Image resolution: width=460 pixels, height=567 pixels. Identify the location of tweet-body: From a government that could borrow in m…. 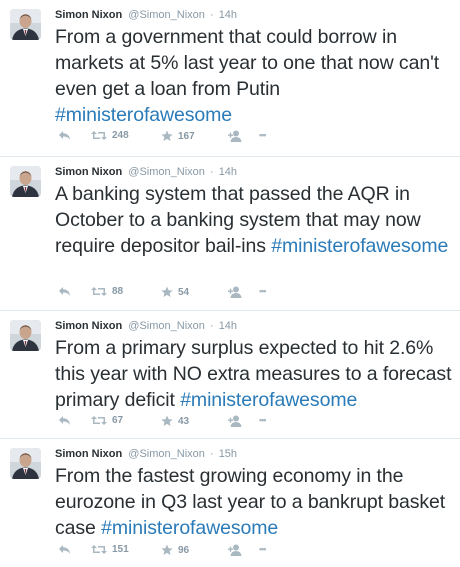
(247, 63).